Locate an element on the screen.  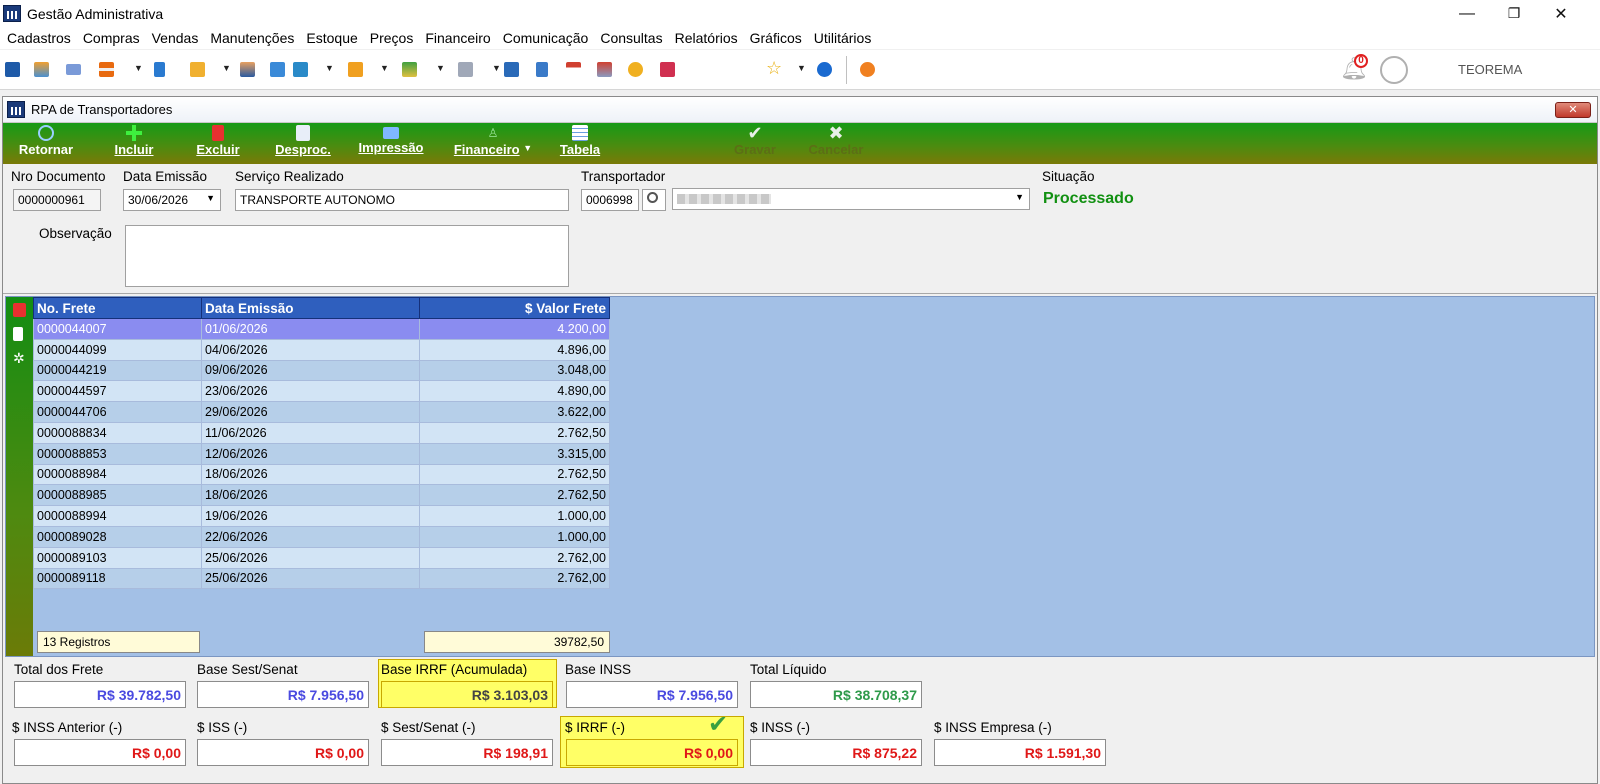
cell-data-emissao: 29/06/2026 is located at coordinates (310, 412).